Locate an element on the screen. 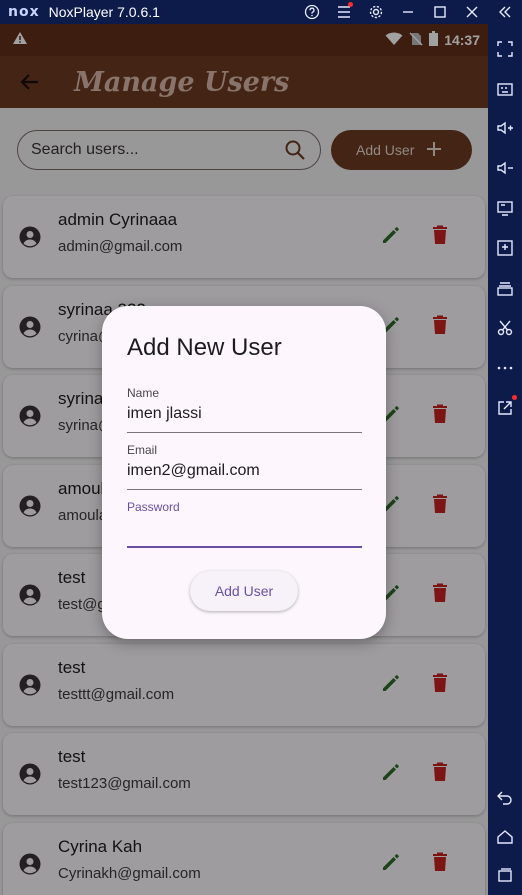  minimize-icon is located at coordinates (408, 12).